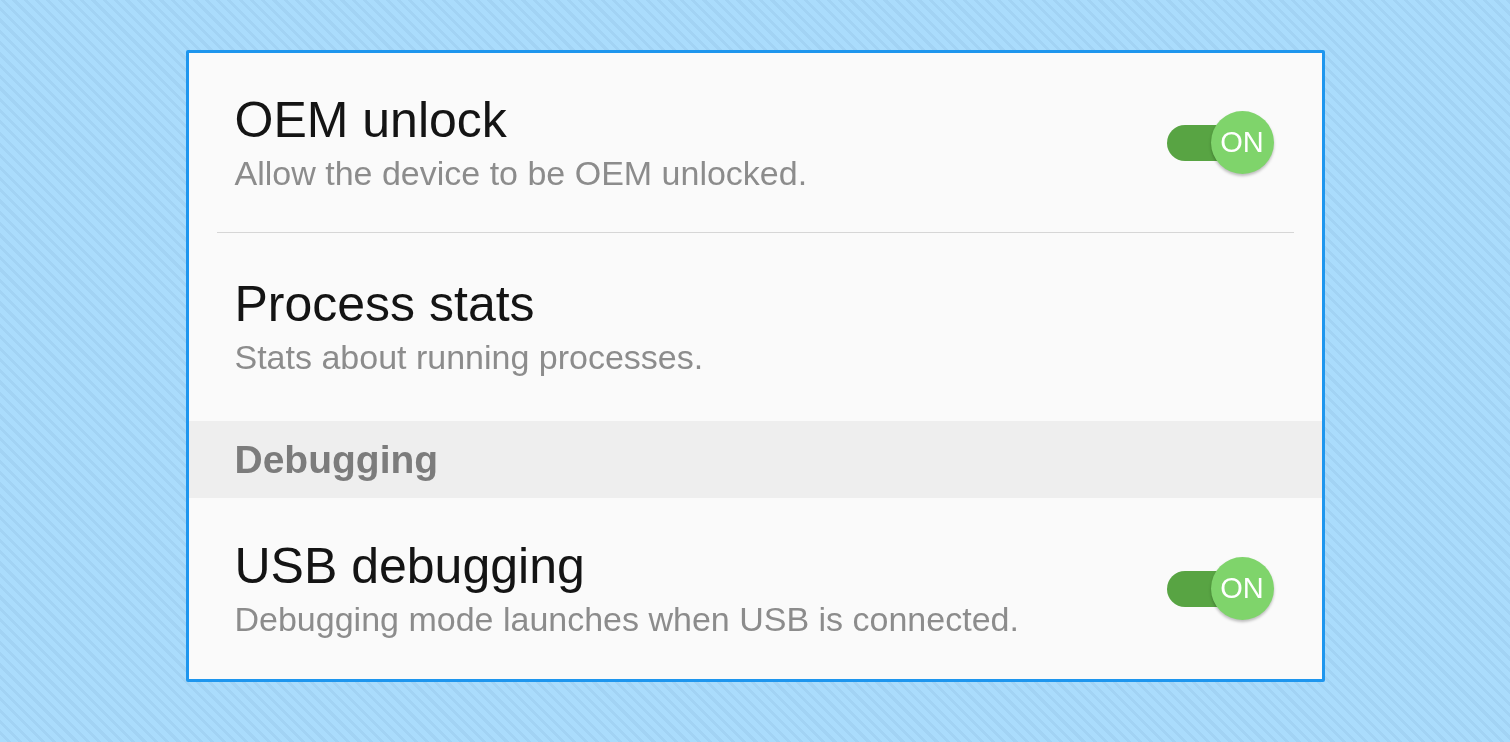 Image resolution: width=1510 pixels, height=742 pixels. Describe the element at coordinates (409, 566) in the screenshot. I see `setting-title: USB debugging` at that location.